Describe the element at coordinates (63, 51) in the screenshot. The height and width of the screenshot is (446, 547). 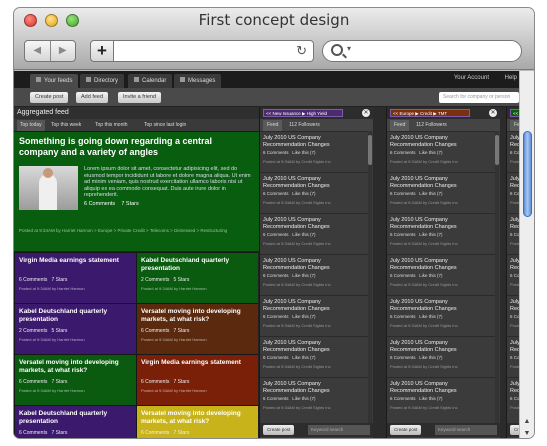
I see `forward-arrow-icon: ▶` at that location.